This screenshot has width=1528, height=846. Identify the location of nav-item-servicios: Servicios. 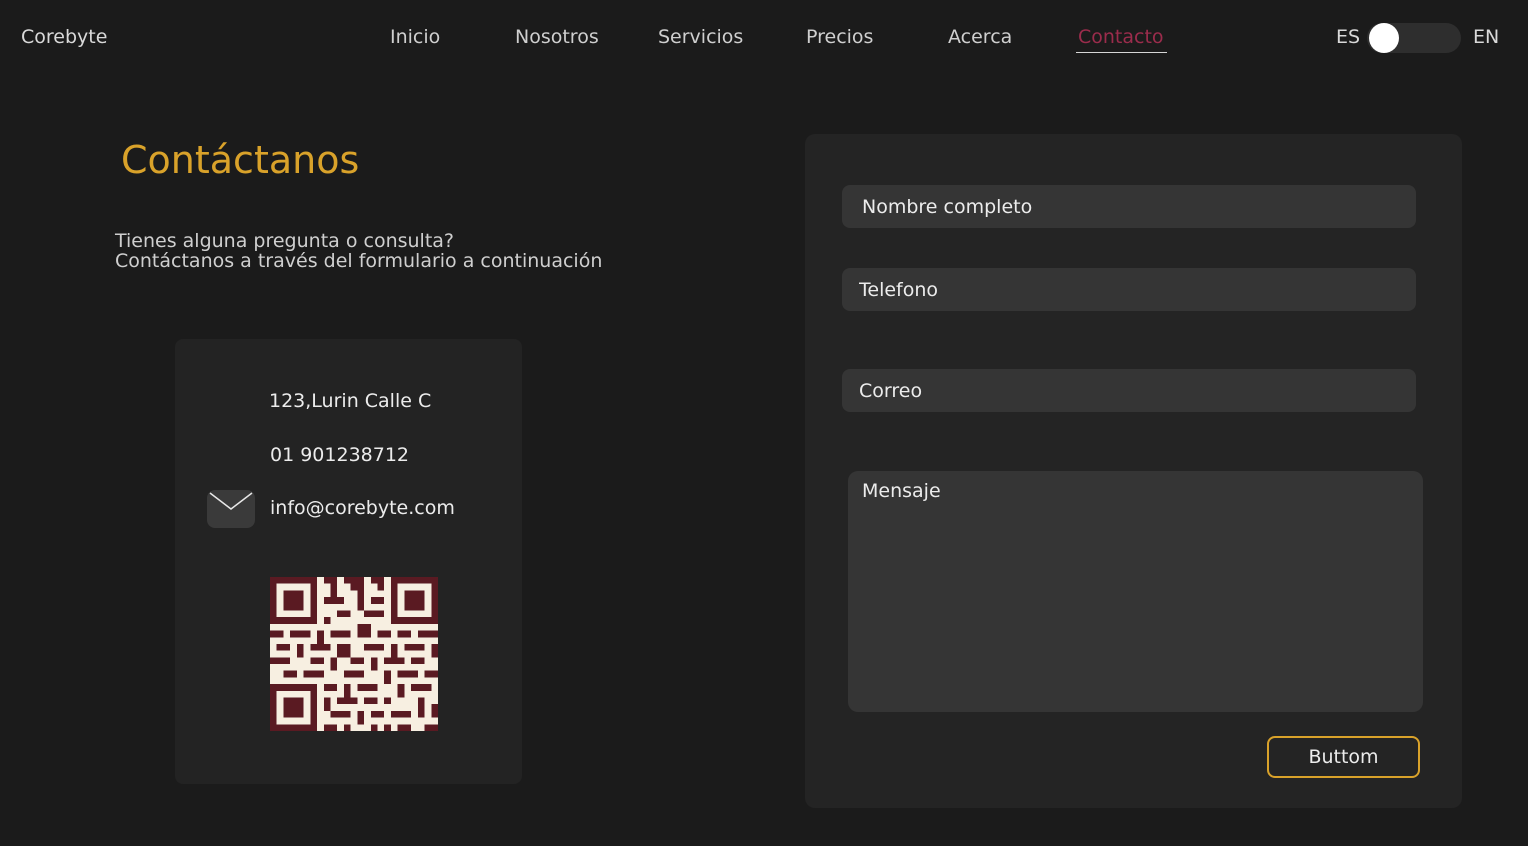
(700, 37).